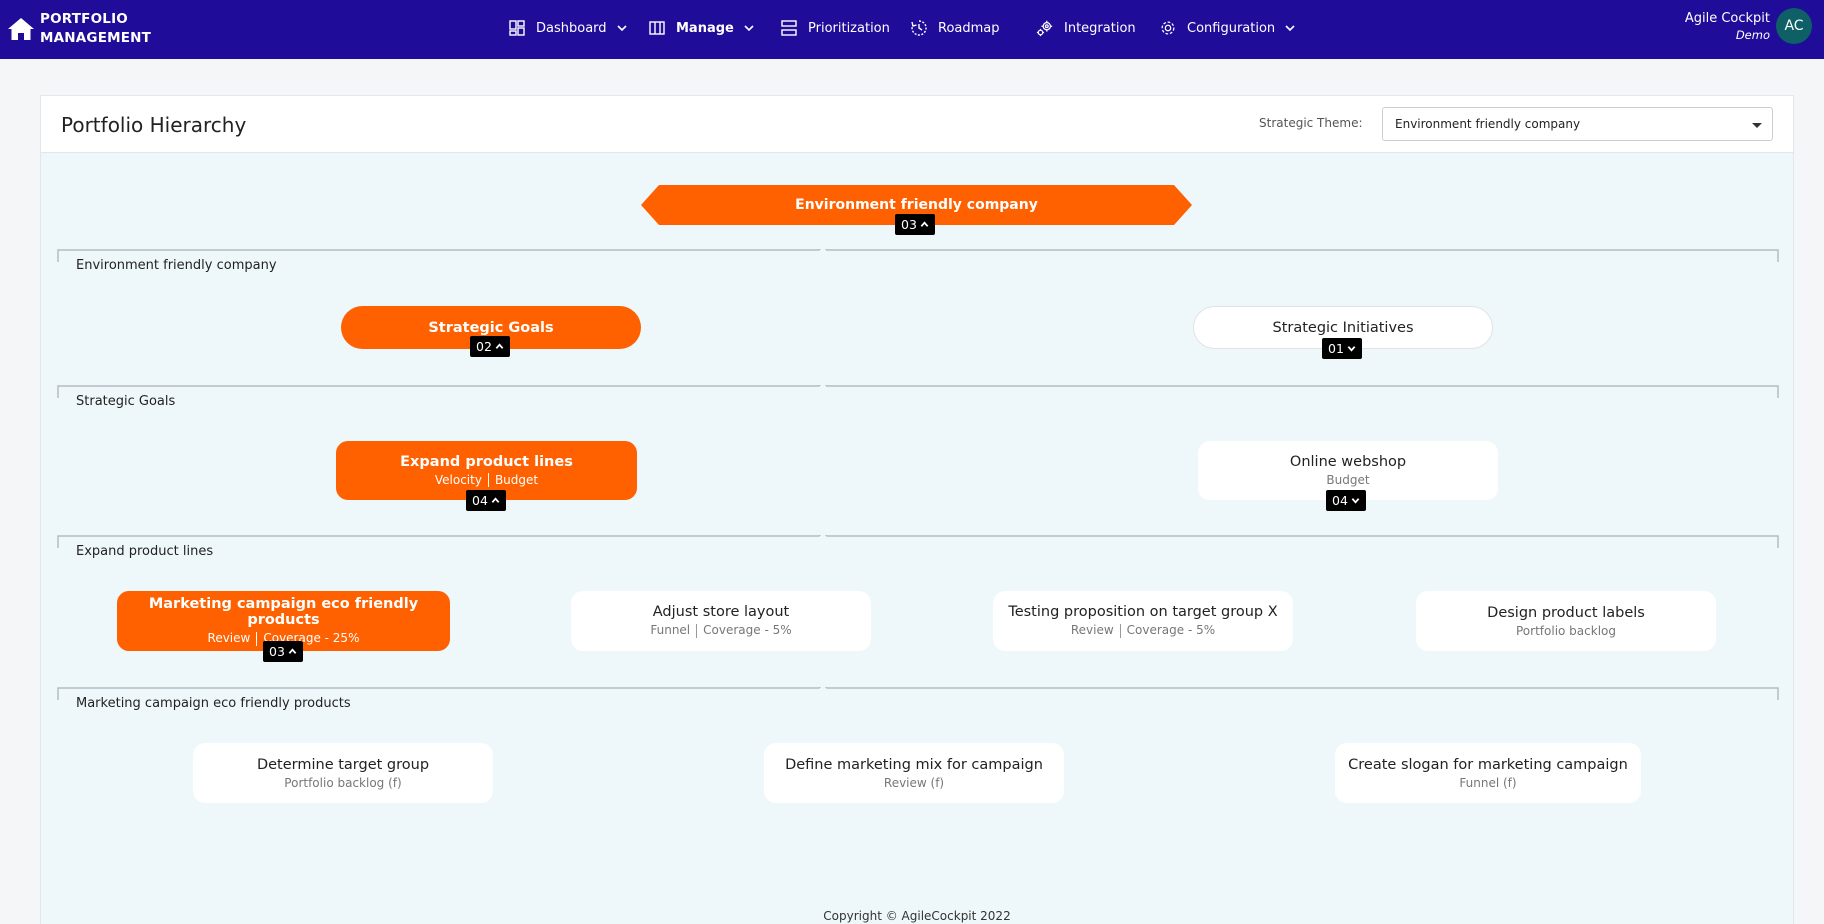 The width and height of the screenshot is (1824, 924). I want to click on online-webshop-count-badge: 04, so click(1346, 500).